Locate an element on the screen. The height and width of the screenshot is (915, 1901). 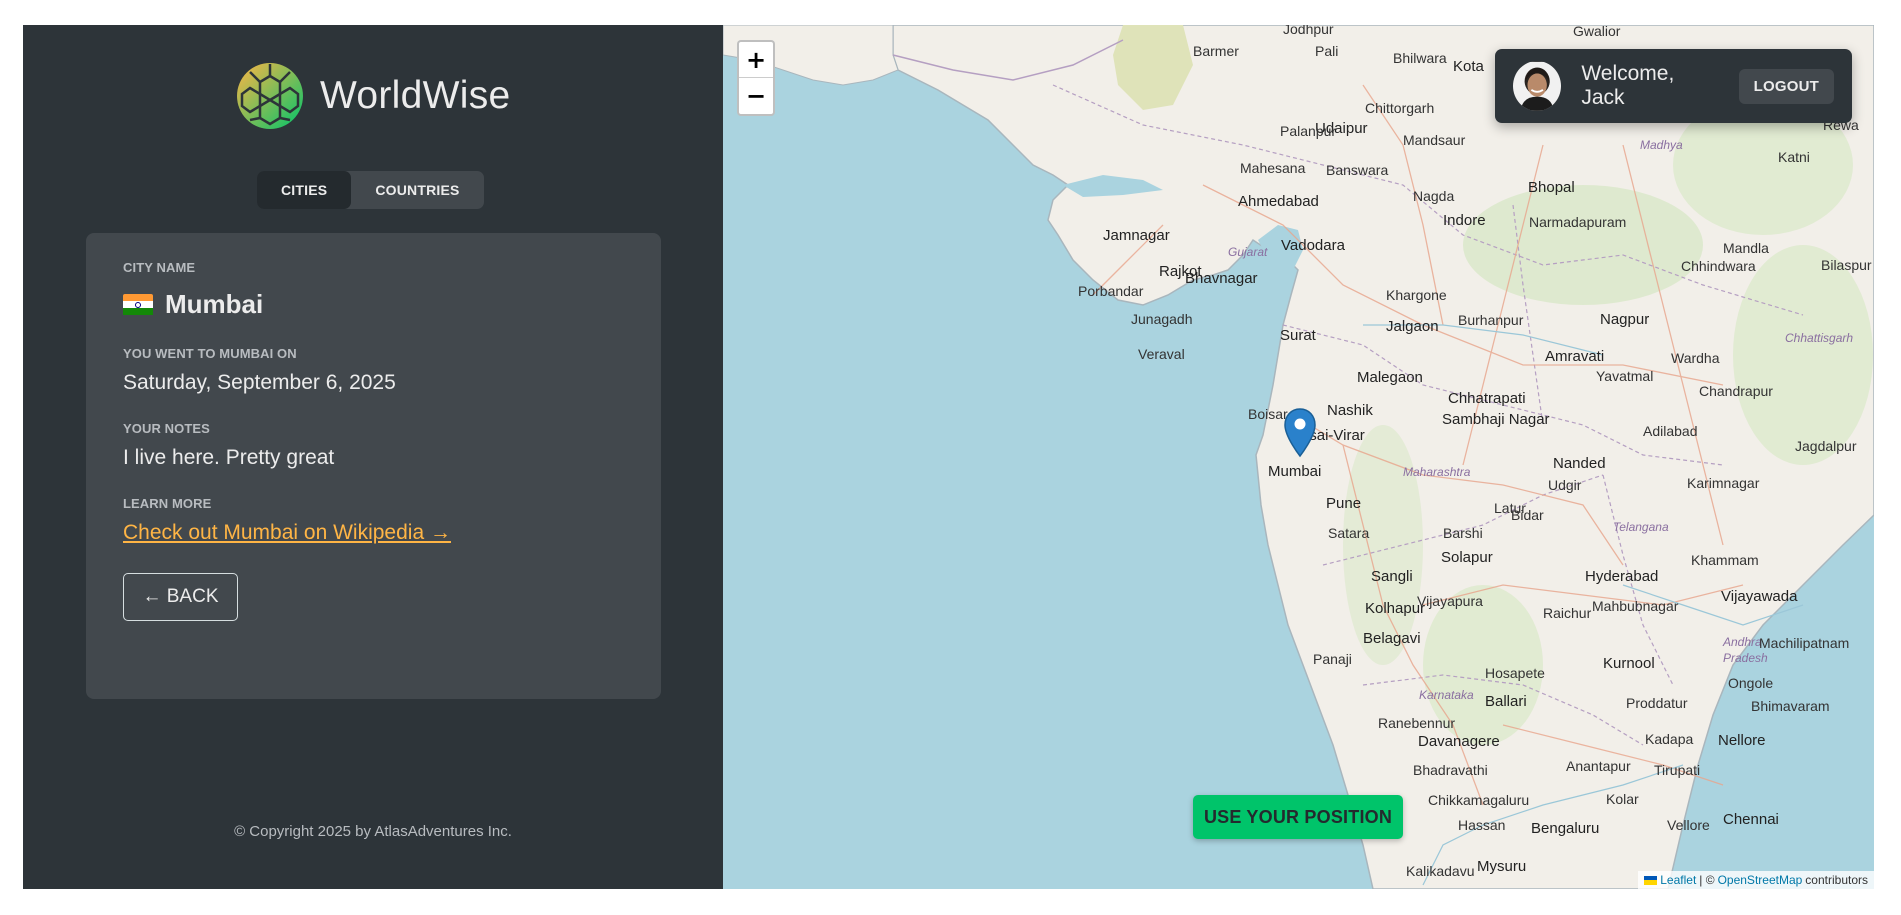
place-label: Wardha is located at coordinates (1695, 358).